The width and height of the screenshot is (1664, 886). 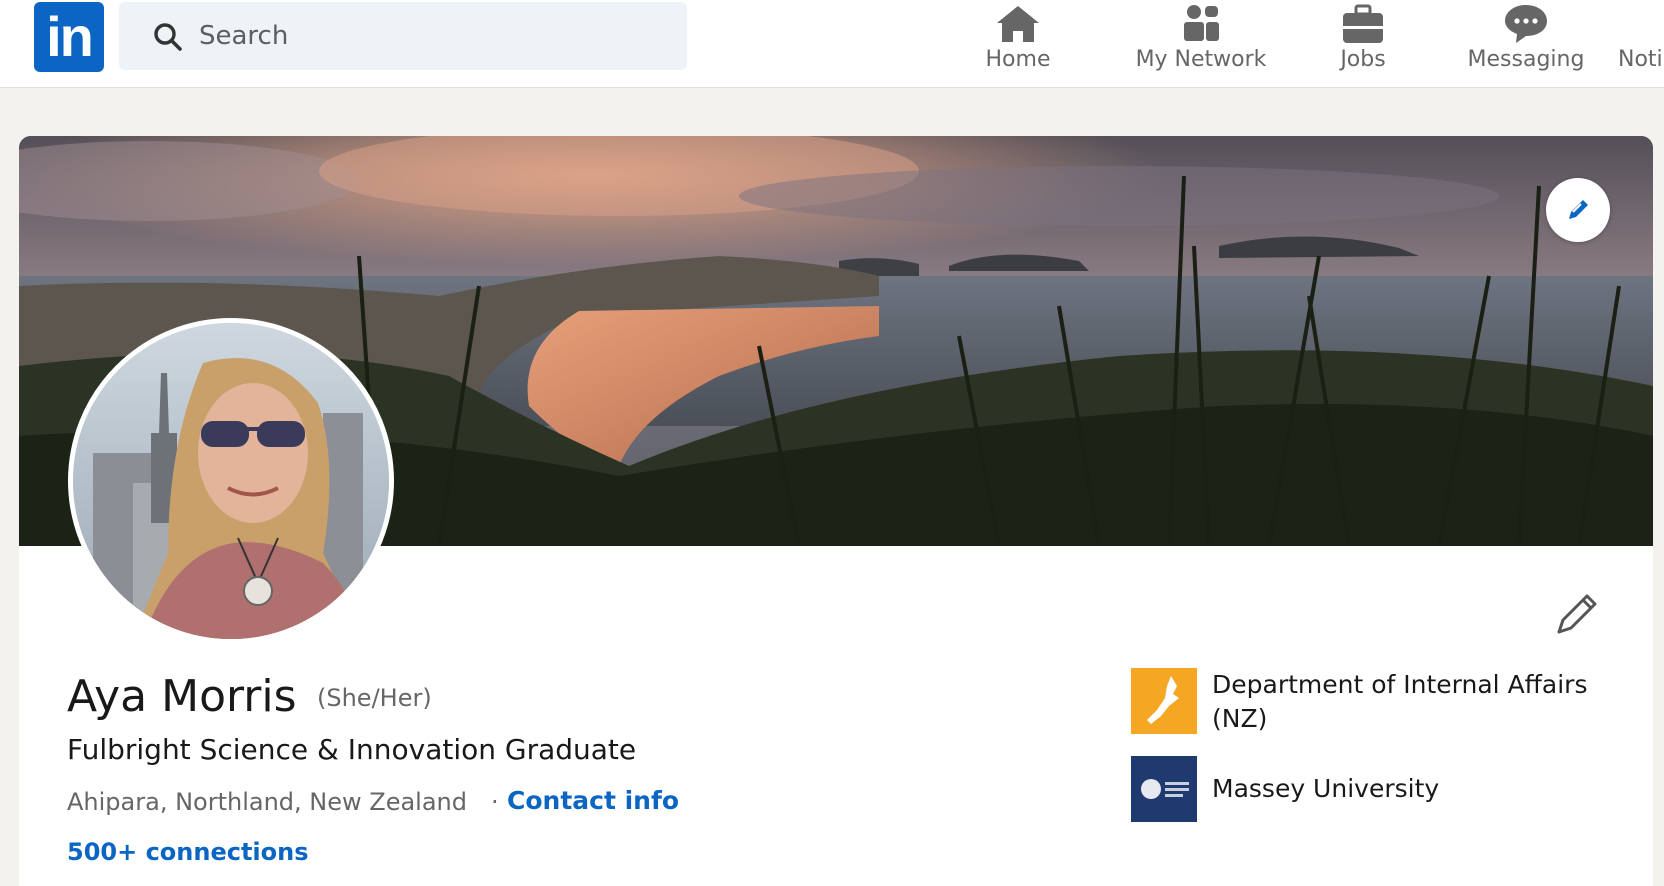 What do you see at coordinates (1018, 44) in the screenshot?
I see `nav-home: Home` at bounding box center [1018, 44].